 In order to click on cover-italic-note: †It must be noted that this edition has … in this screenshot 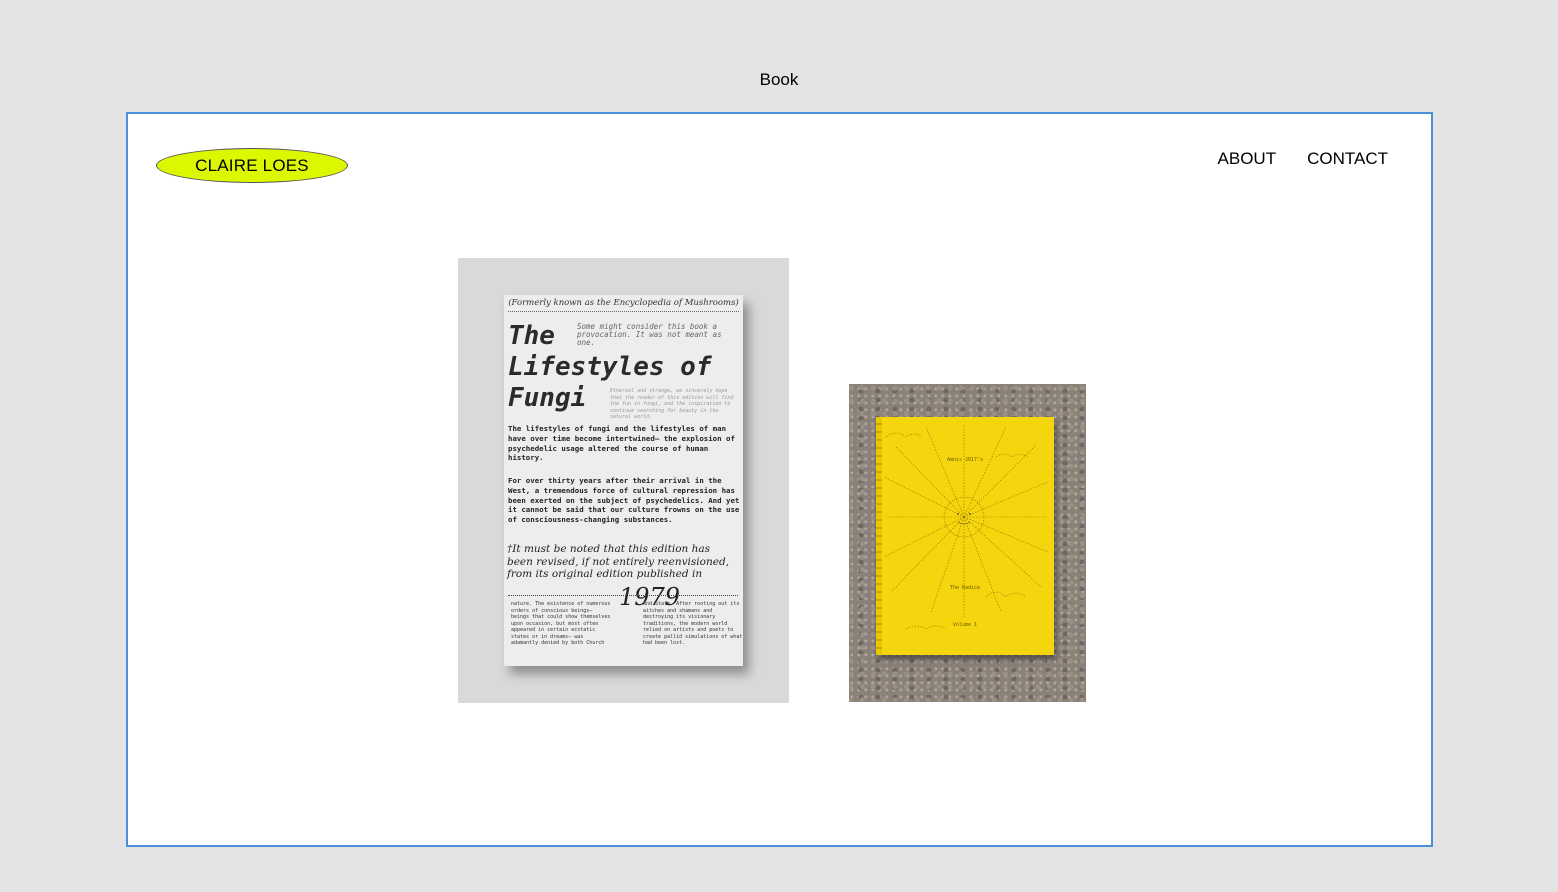, I will do `click(618, 561)`.